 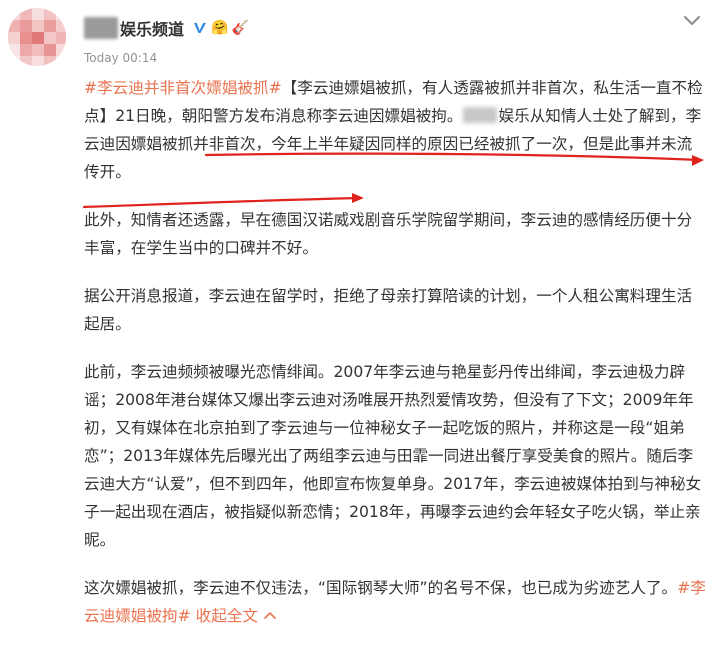 I want to click on author-name-redacted, so click(x=101, y=28).